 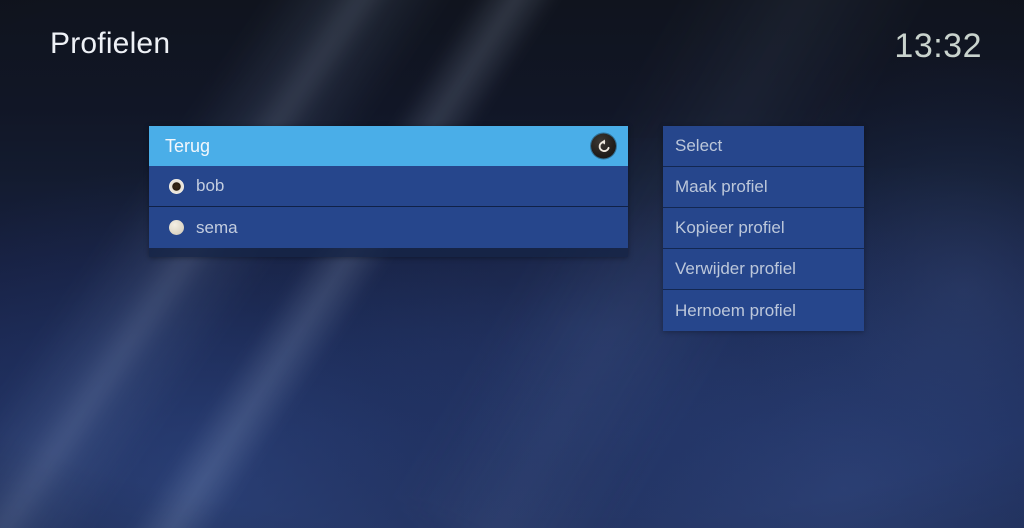 I want to click on profile-name: bob, so click(x=210, y=185).